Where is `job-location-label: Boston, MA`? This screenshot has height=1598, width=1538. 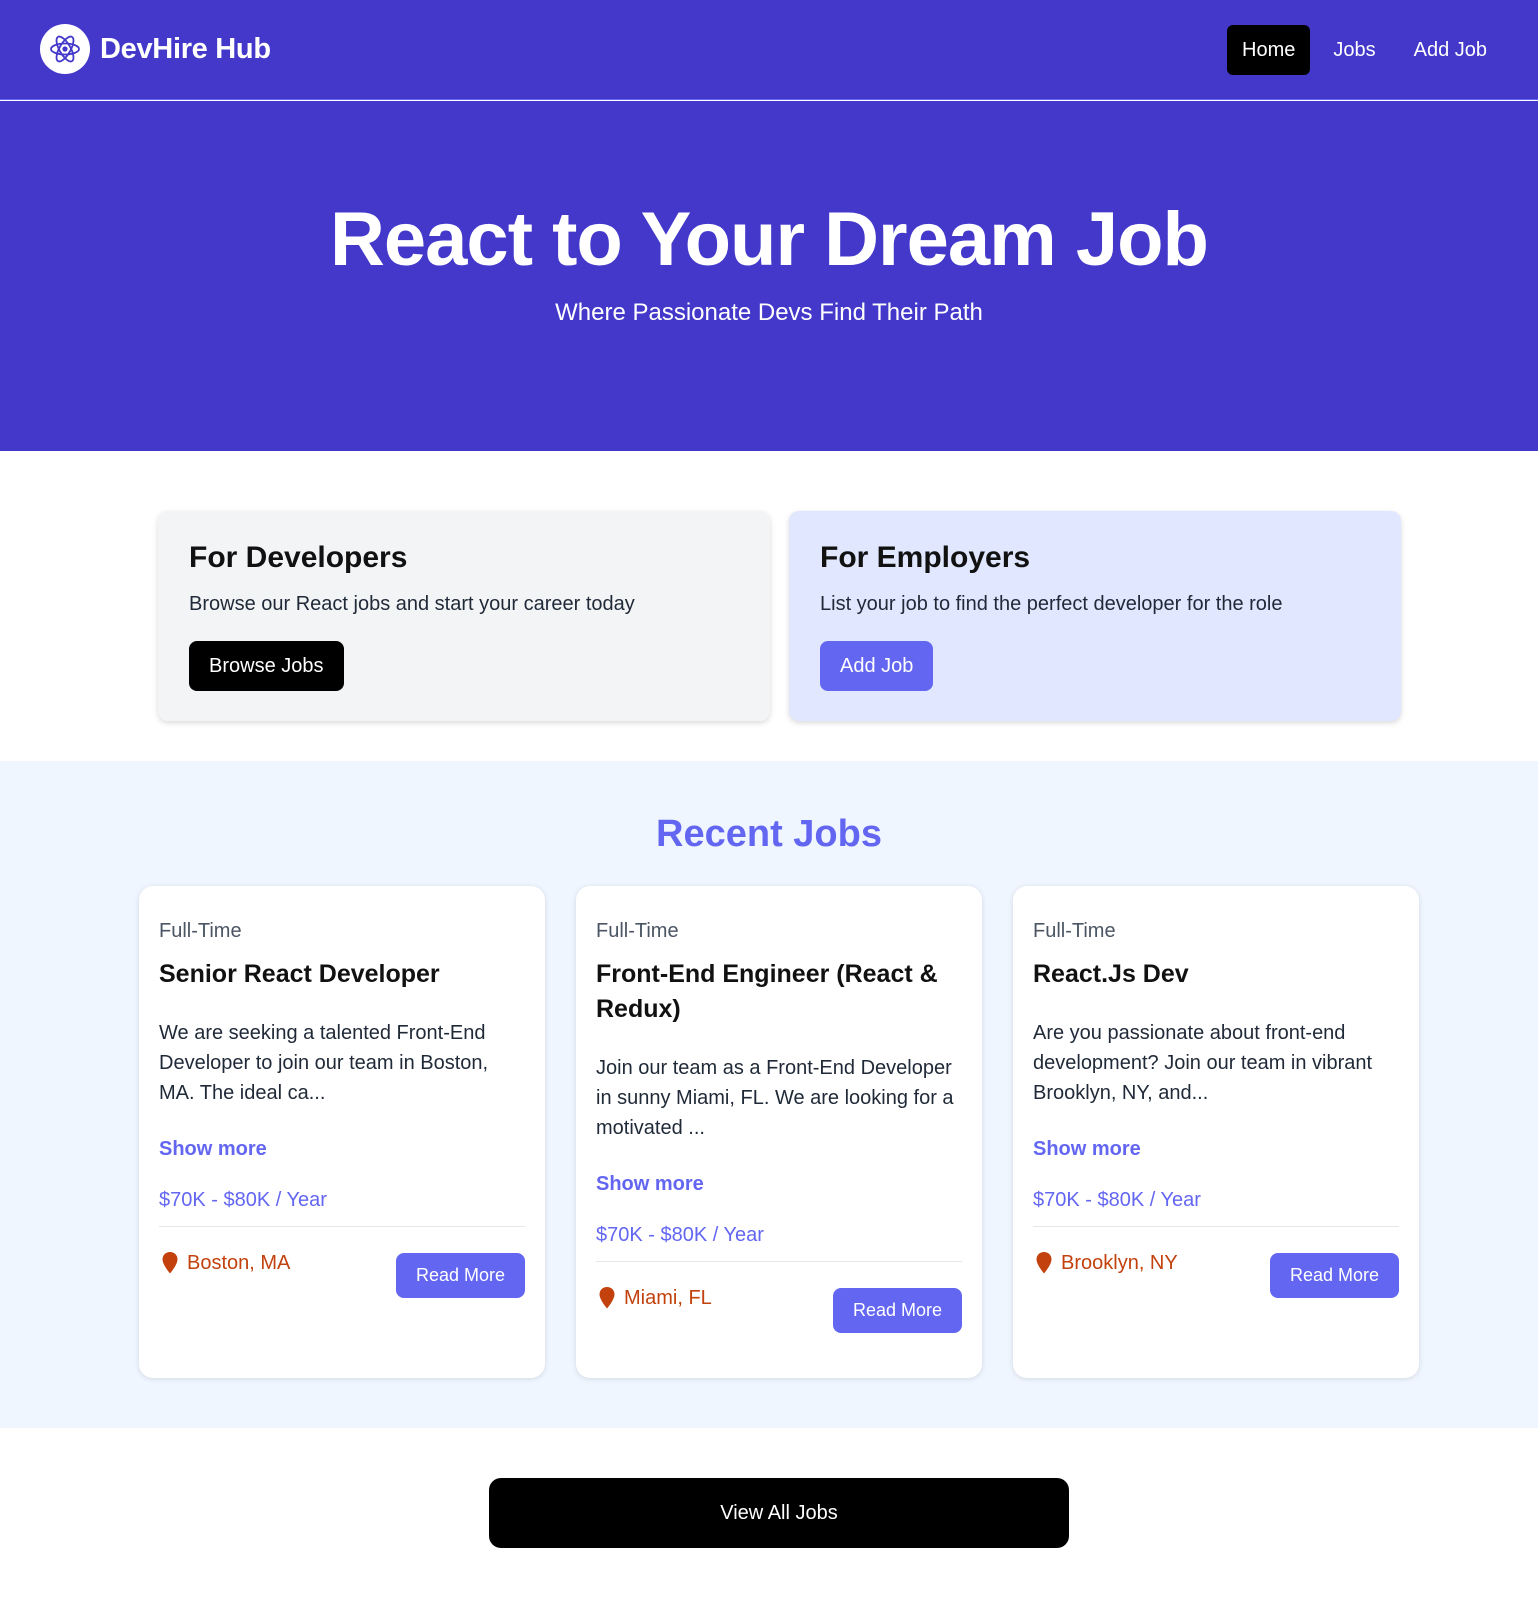
job-location-label: Boston, MA is located at coordinates (239, 1262).